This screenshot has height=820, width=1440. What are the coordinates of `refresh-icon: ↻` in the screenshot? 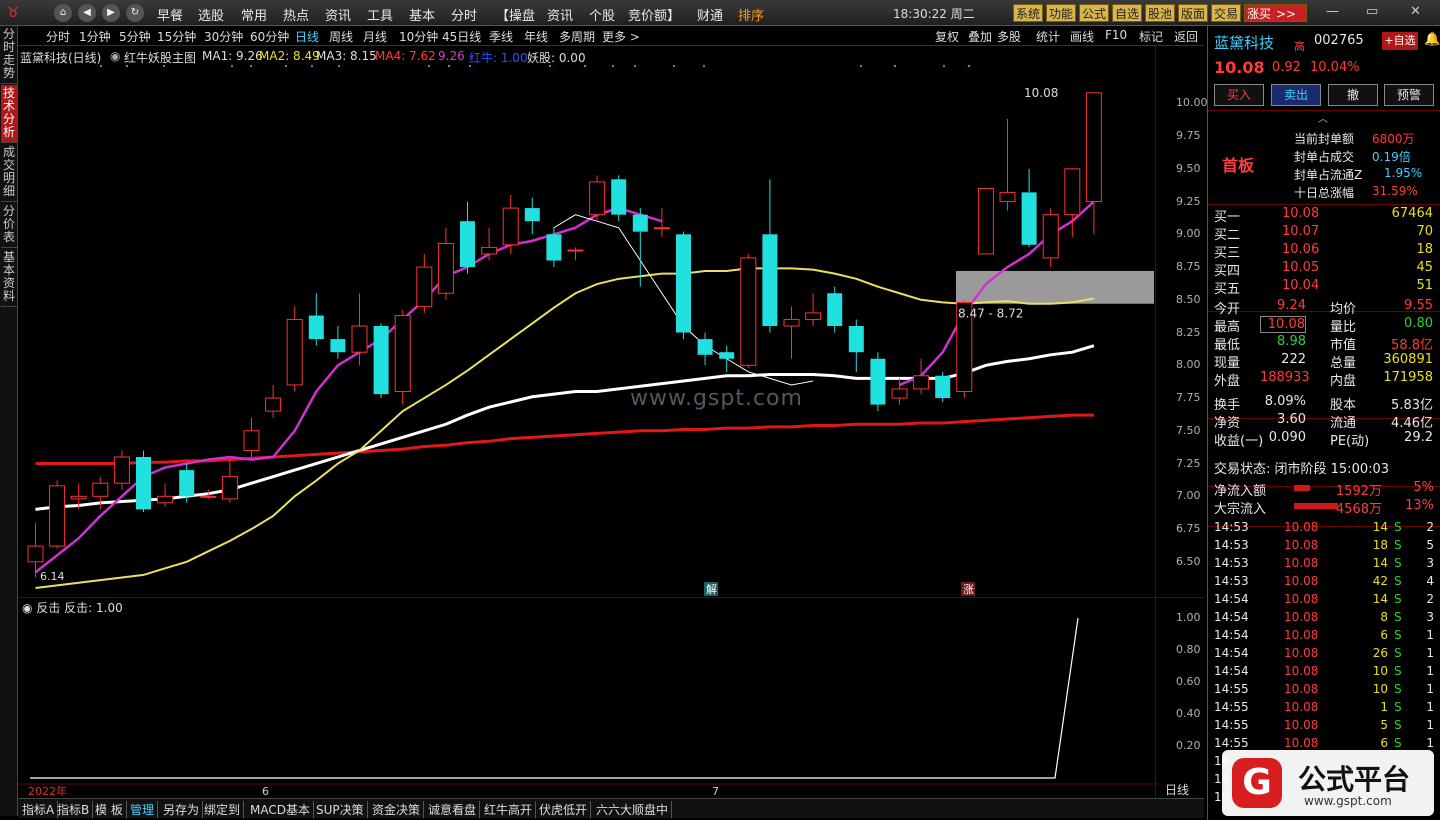 It's located at (135, 13).